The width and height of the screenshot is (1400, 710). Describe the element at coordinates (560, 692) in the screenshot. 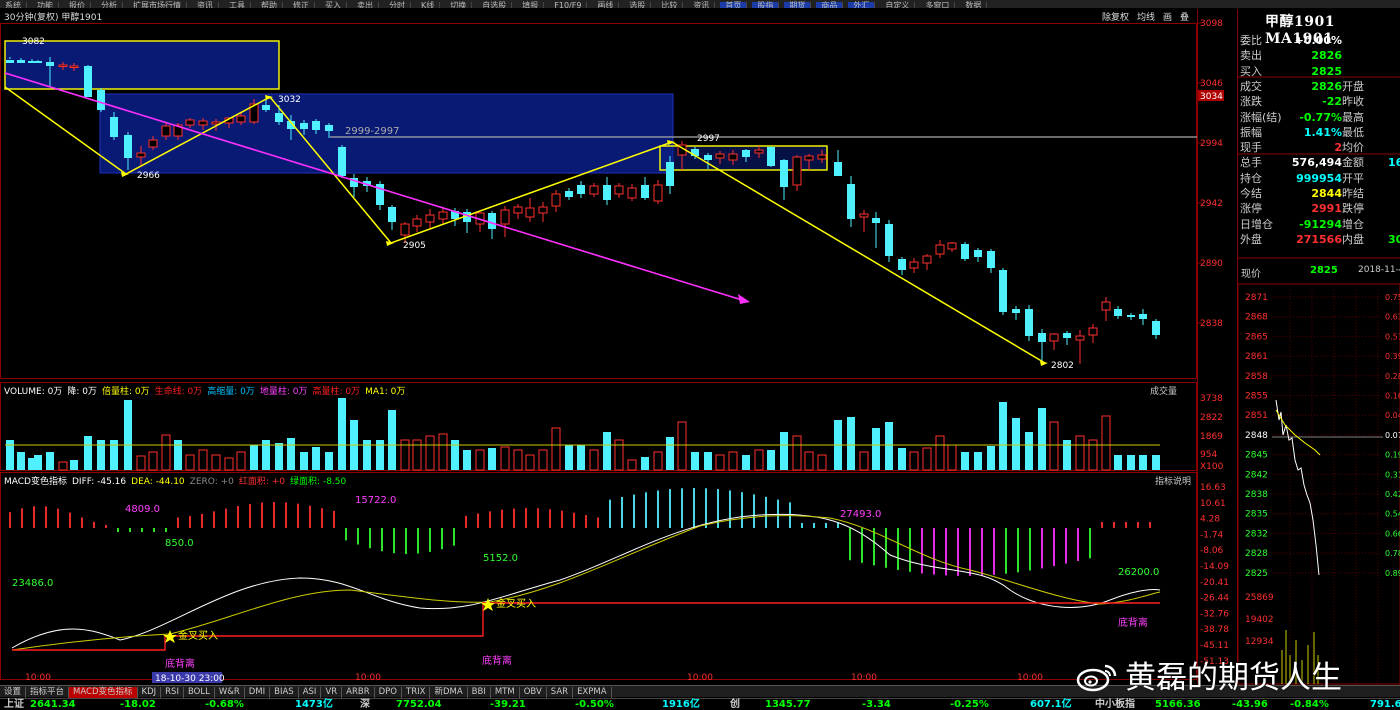

I see `indicator-tab: SAR` at that location.